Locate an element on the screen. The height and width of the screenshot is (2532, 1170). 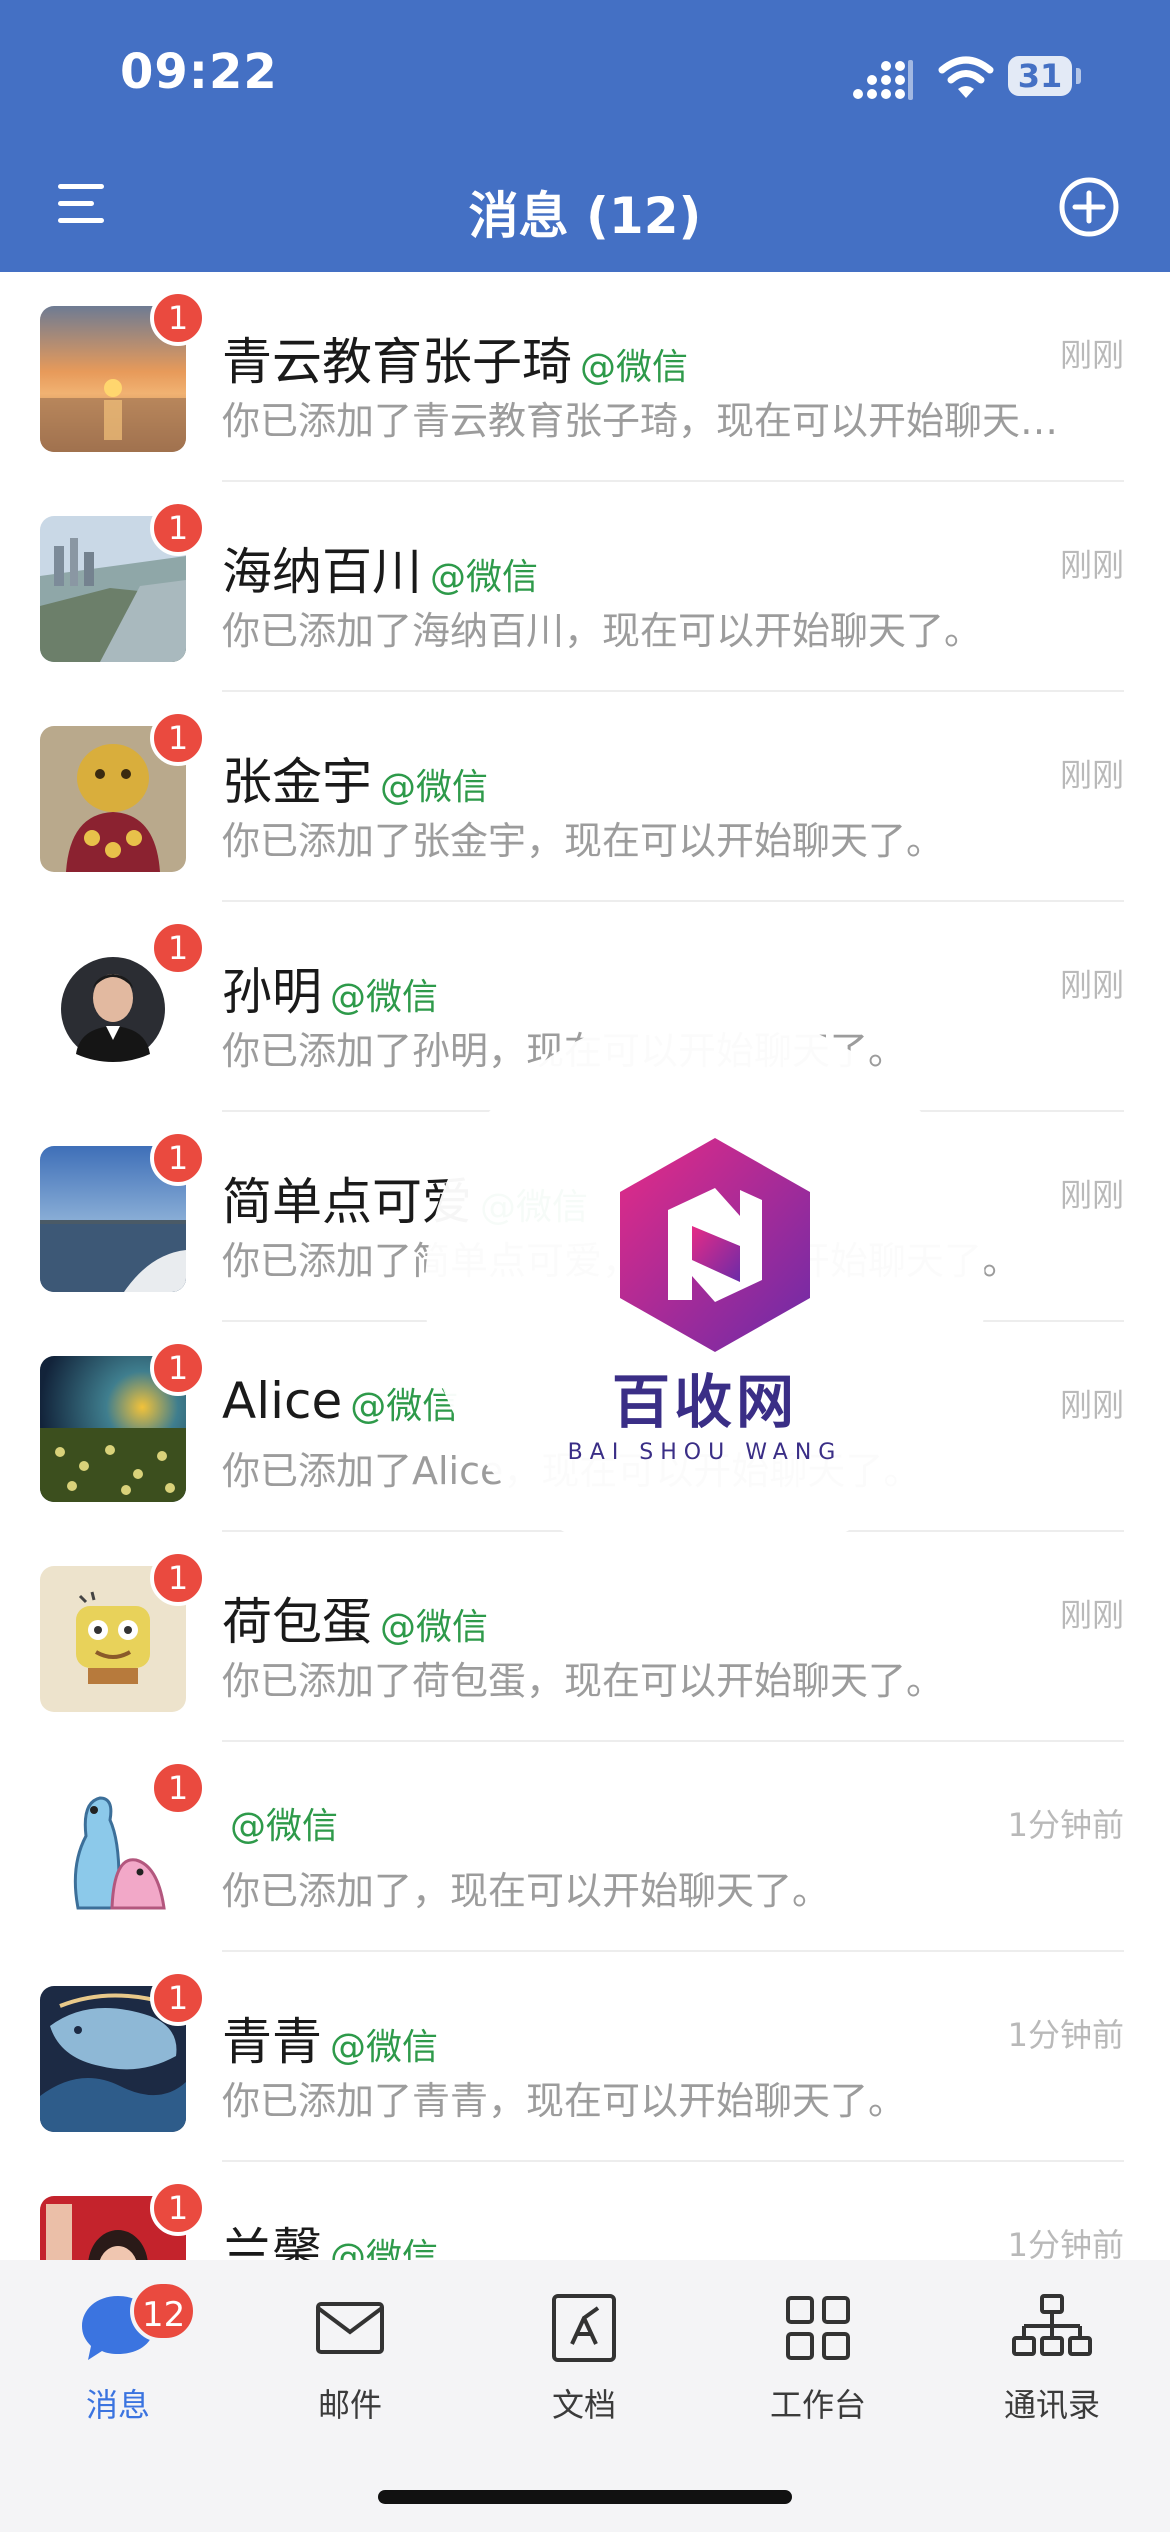
status-time: 09:22 is located at coordinates (199, 72).